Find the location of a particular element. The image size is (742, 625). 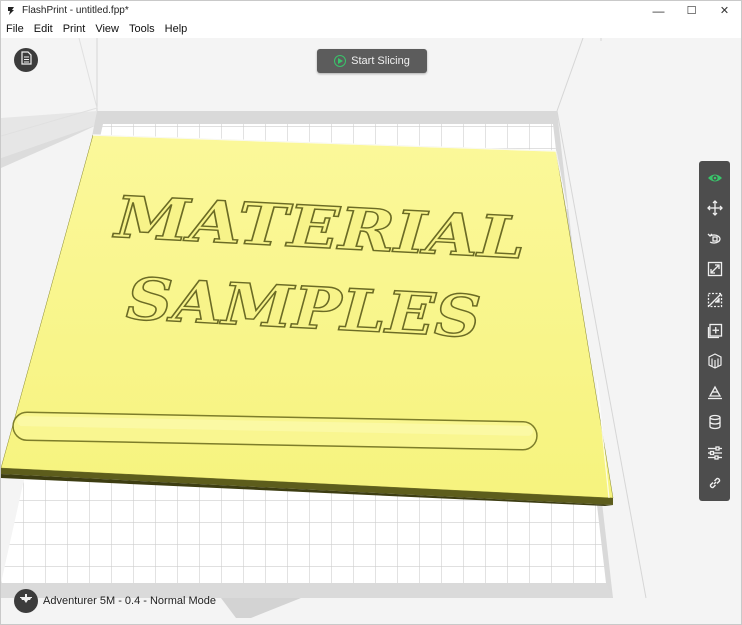

add-part-button is located at coordinates (715, 333).